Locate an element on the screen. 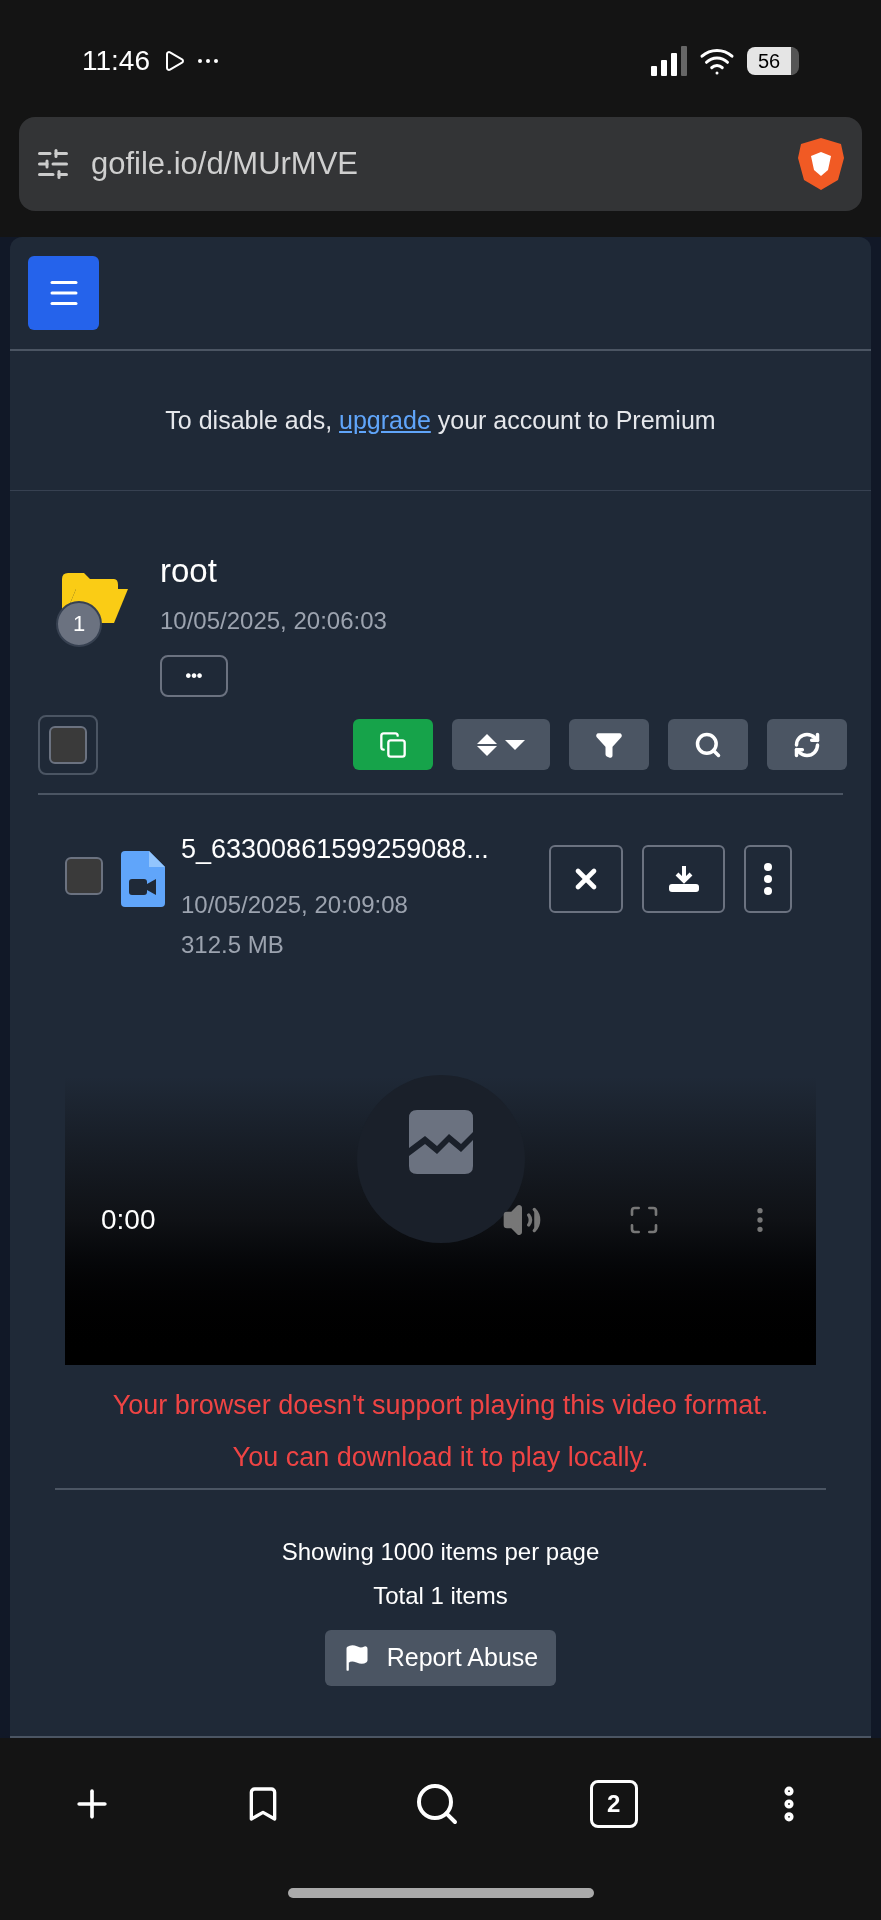  items-per-page: Showing 1000 items per page is located at coordinates (440, 1551).